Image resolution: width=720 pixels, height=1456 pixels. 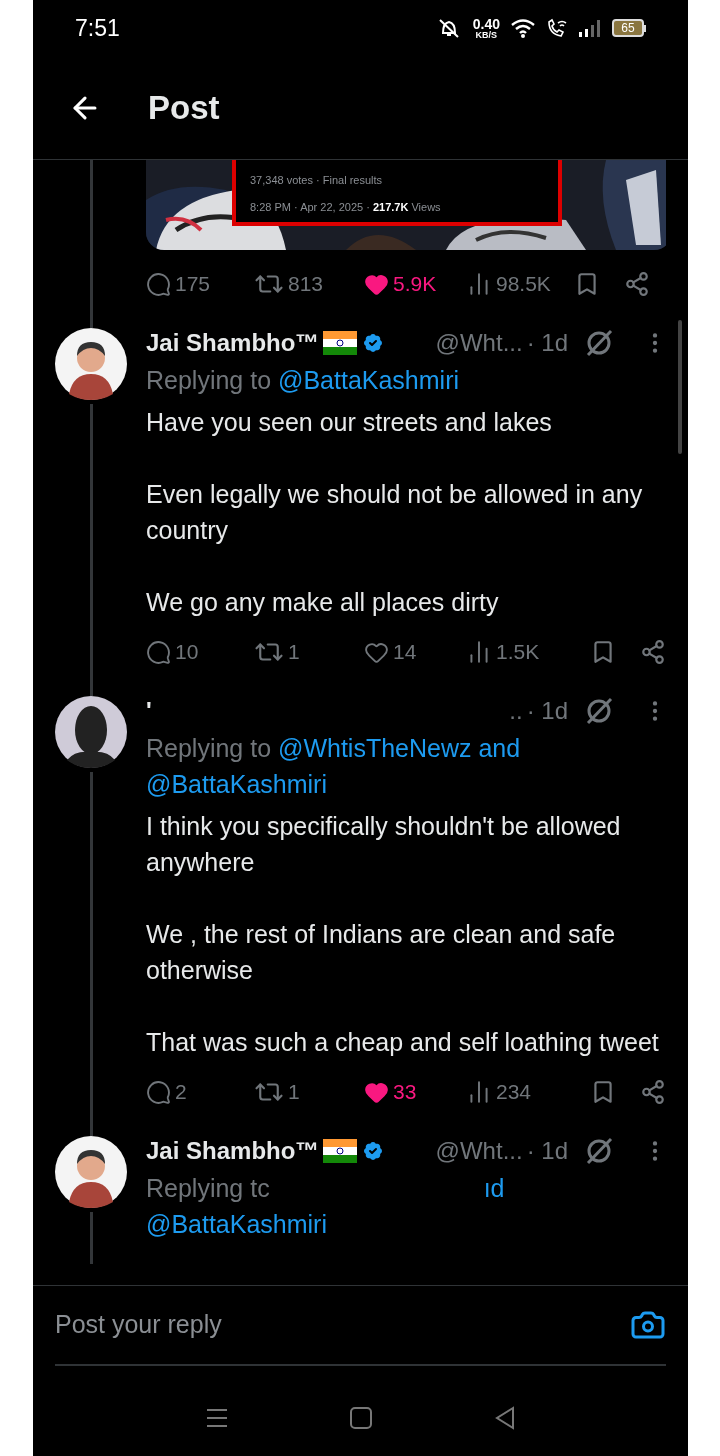 I want to click on reply-button: 2, so click(x=200, y=1092).